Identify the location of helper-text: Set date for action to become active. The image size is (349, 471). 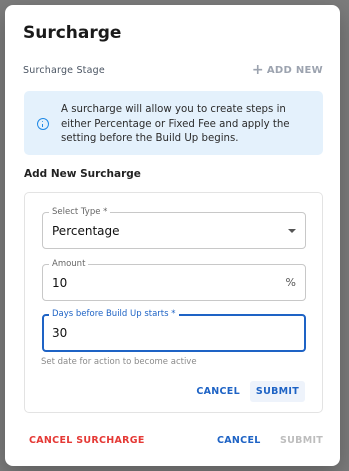
(119, 362).